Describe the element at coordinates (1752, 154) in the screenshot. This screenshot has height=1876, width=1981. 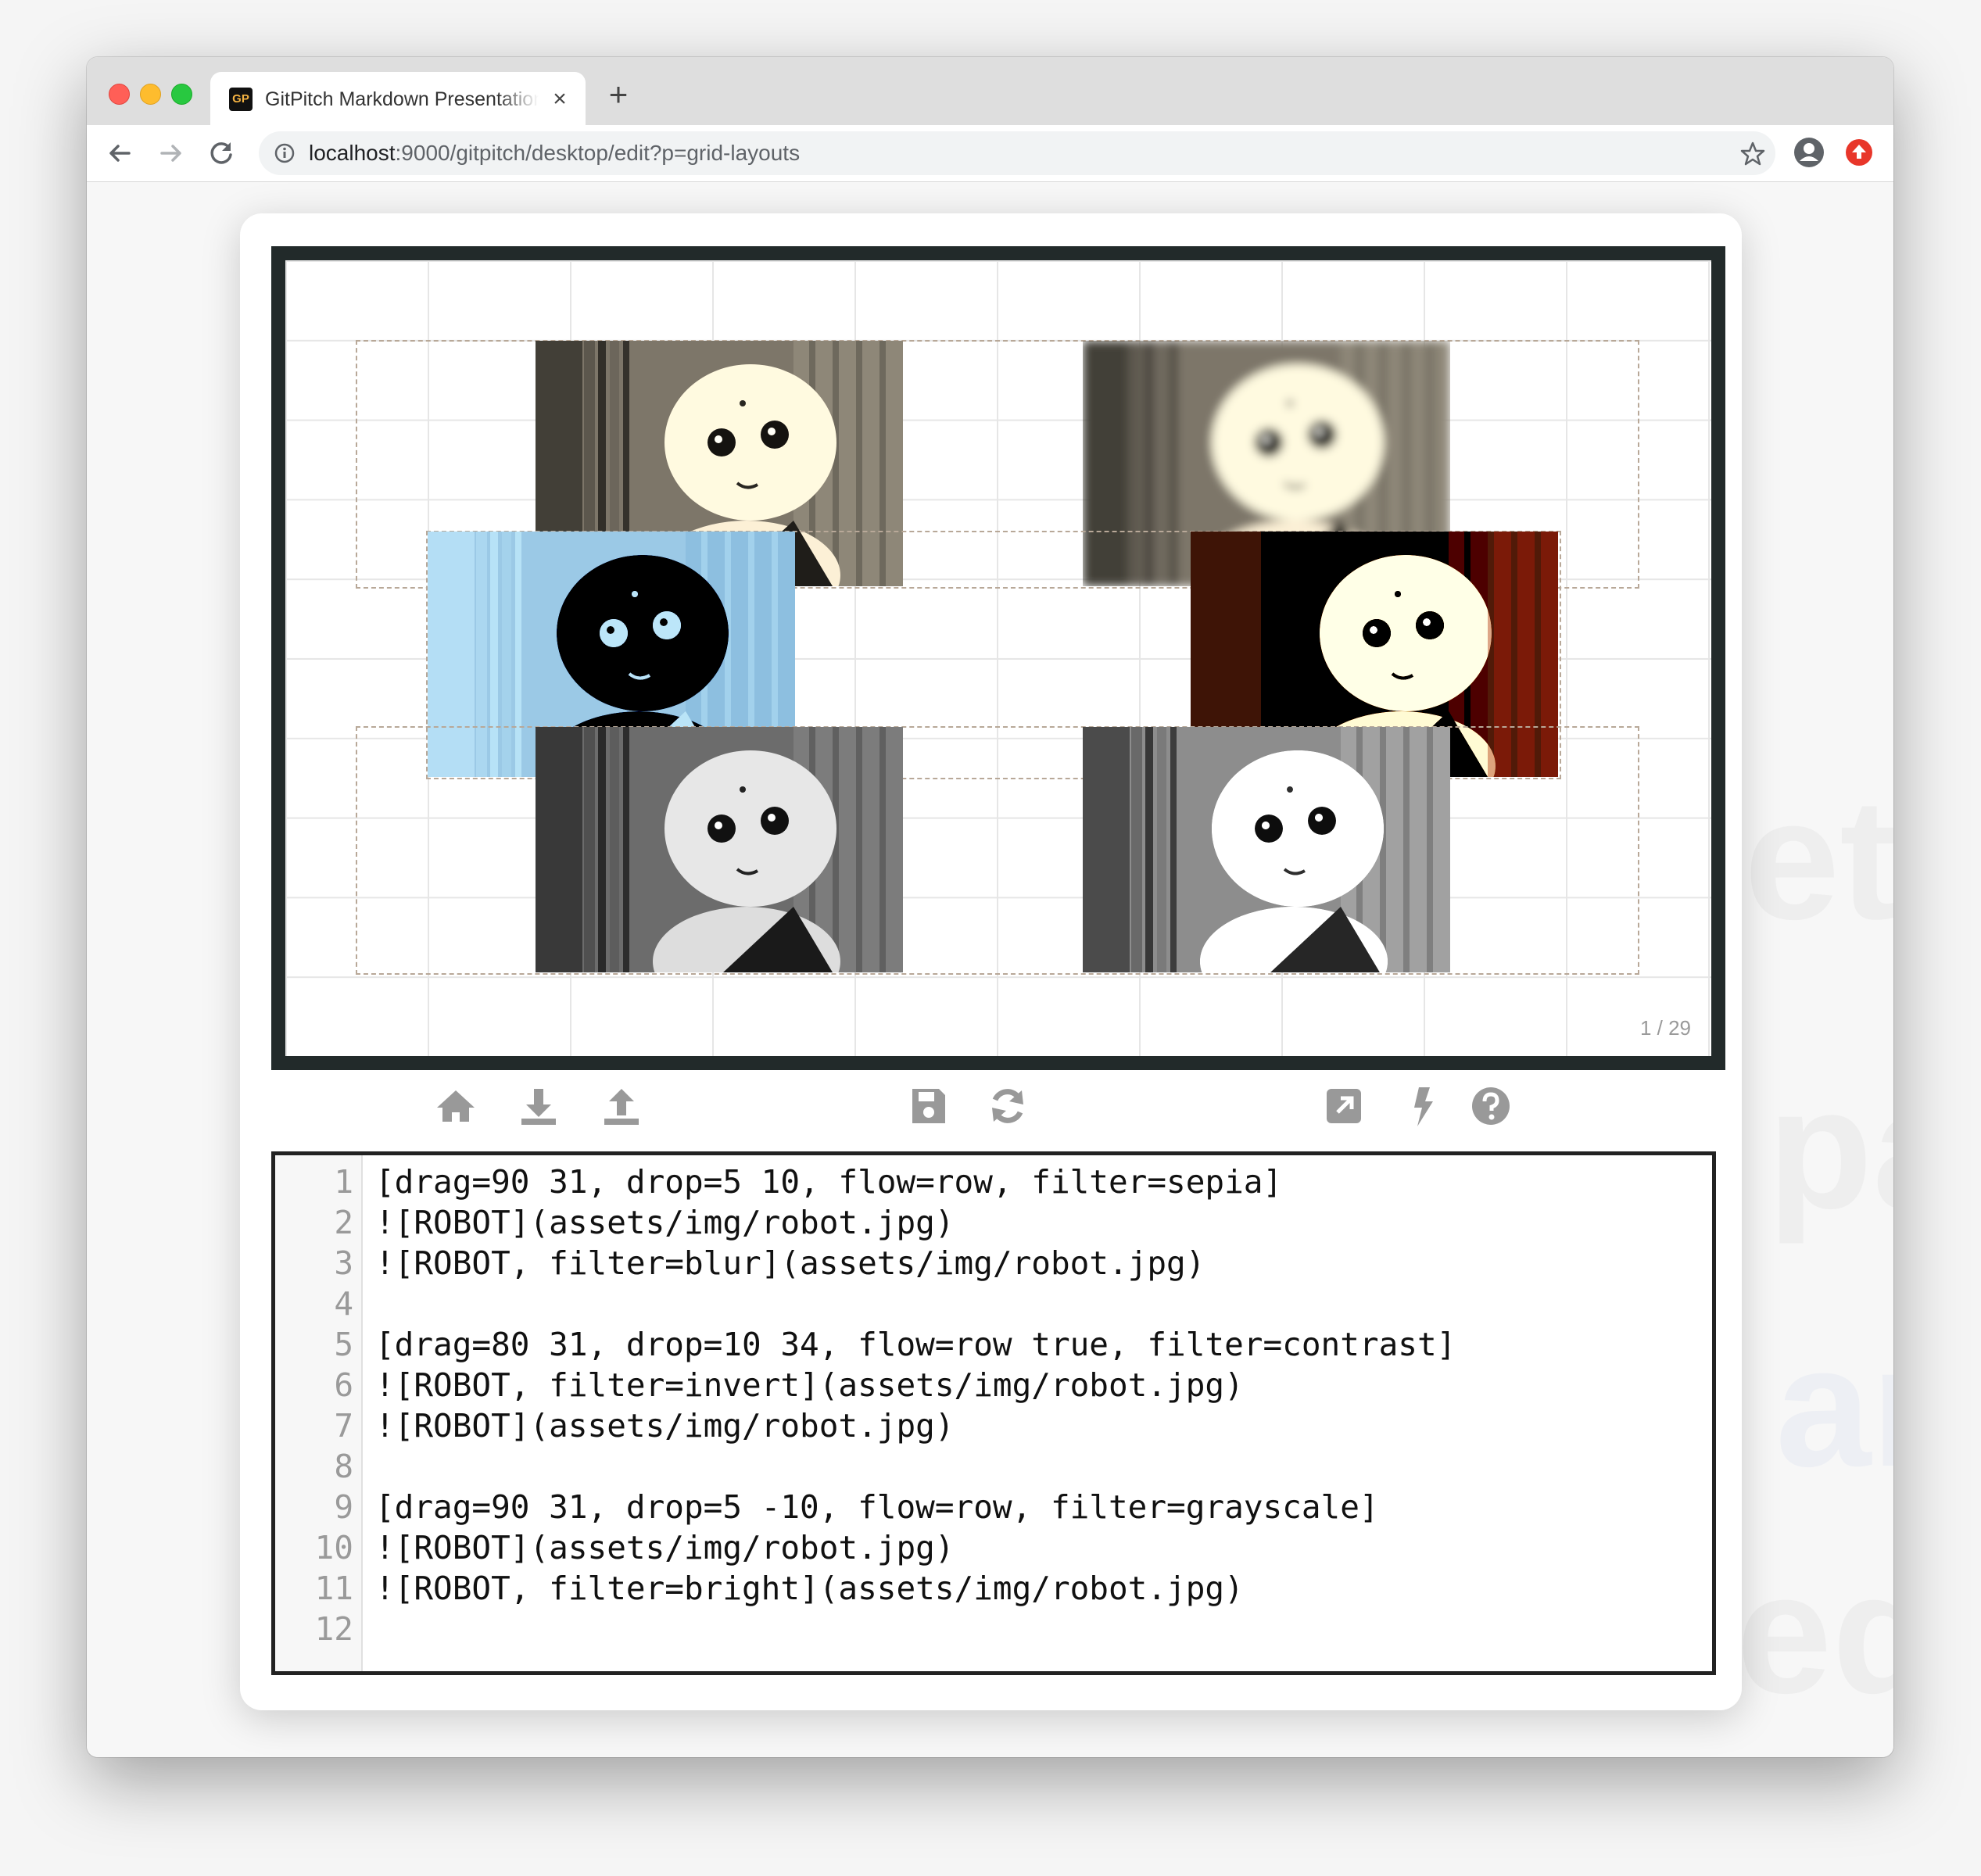
I see `bookmark-star-icon` at that location.